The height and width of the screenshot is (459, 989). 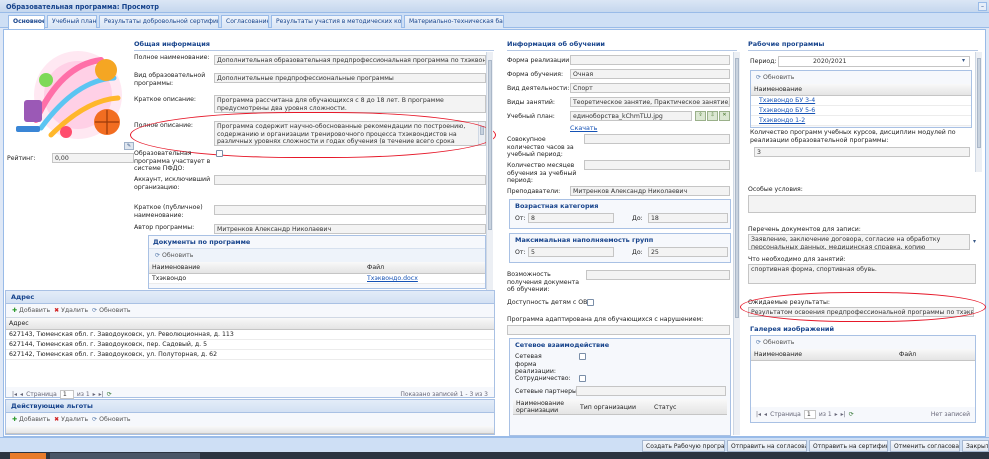 What do you see at coordinates (72, 21) in the screenshot?
I see `tab-curriculum: Учебный план` at bounding box center [72, 21].